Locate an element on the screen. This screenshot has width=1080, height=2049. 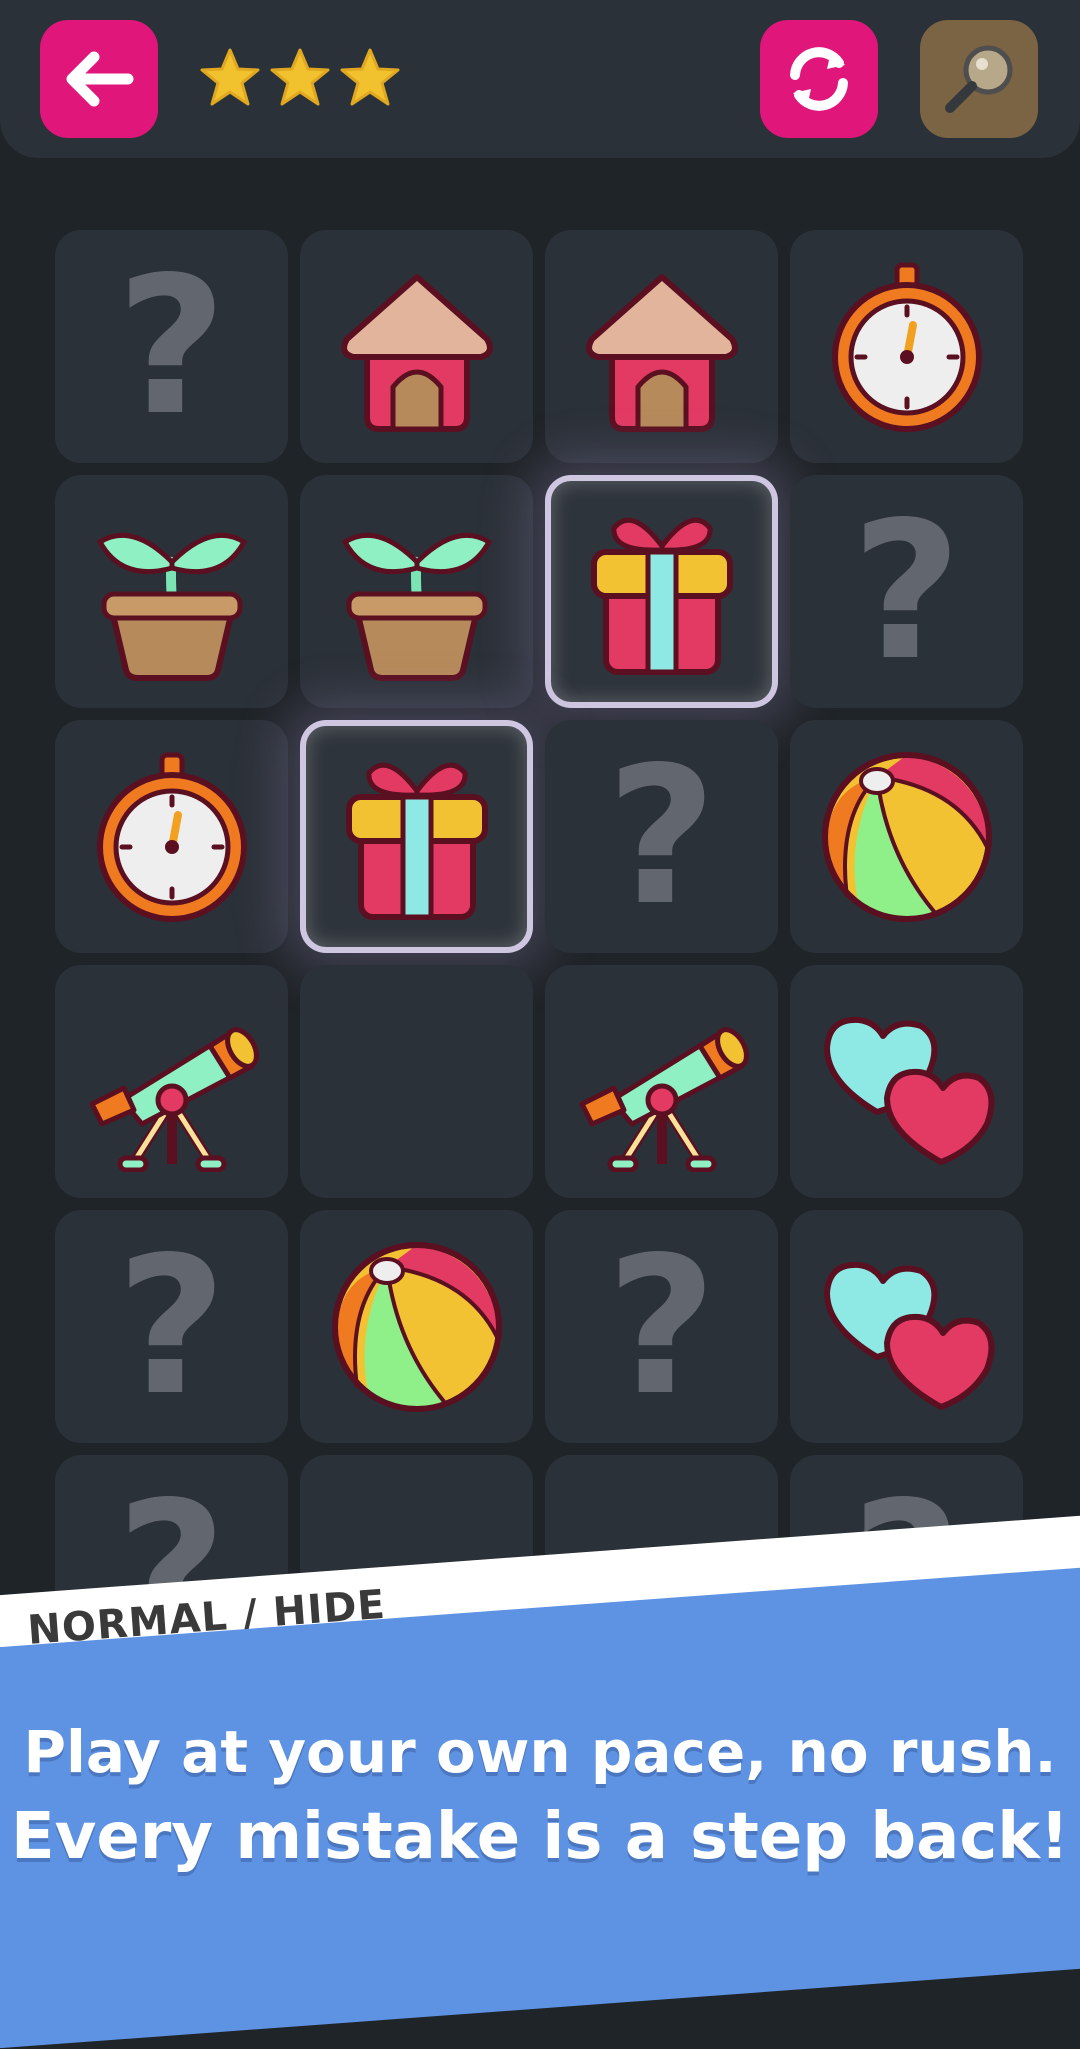
magnifier-icon is located at coordinates (979, 79).